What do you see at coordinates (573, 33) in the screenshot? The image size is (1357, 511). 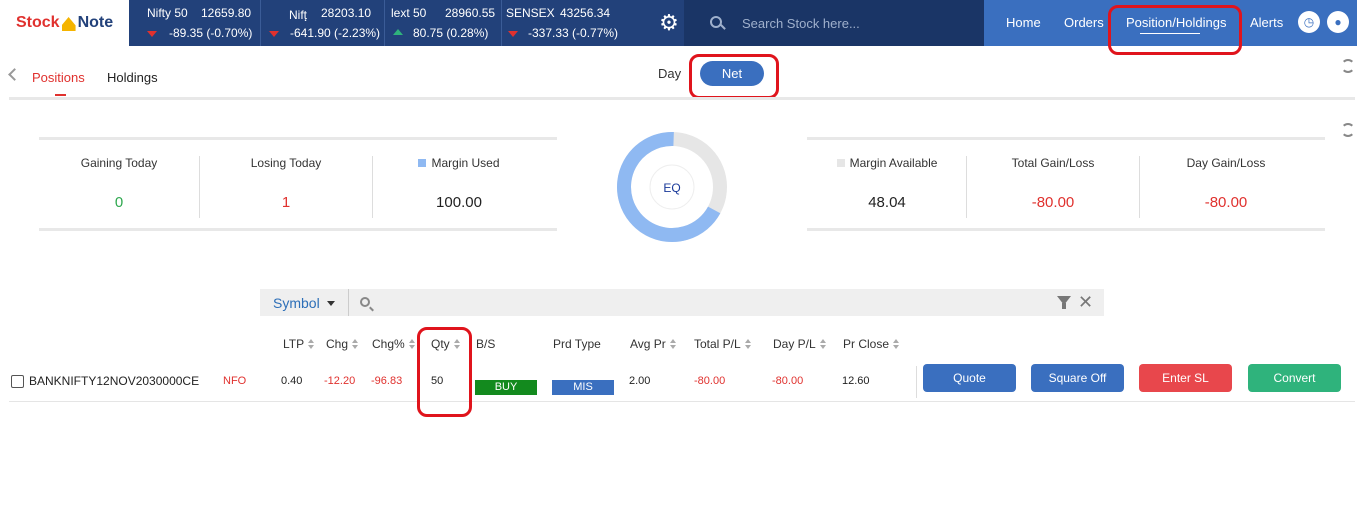 I see `ticker-change: -337.33 (-0.77%)` at bounding box center [573, 33].